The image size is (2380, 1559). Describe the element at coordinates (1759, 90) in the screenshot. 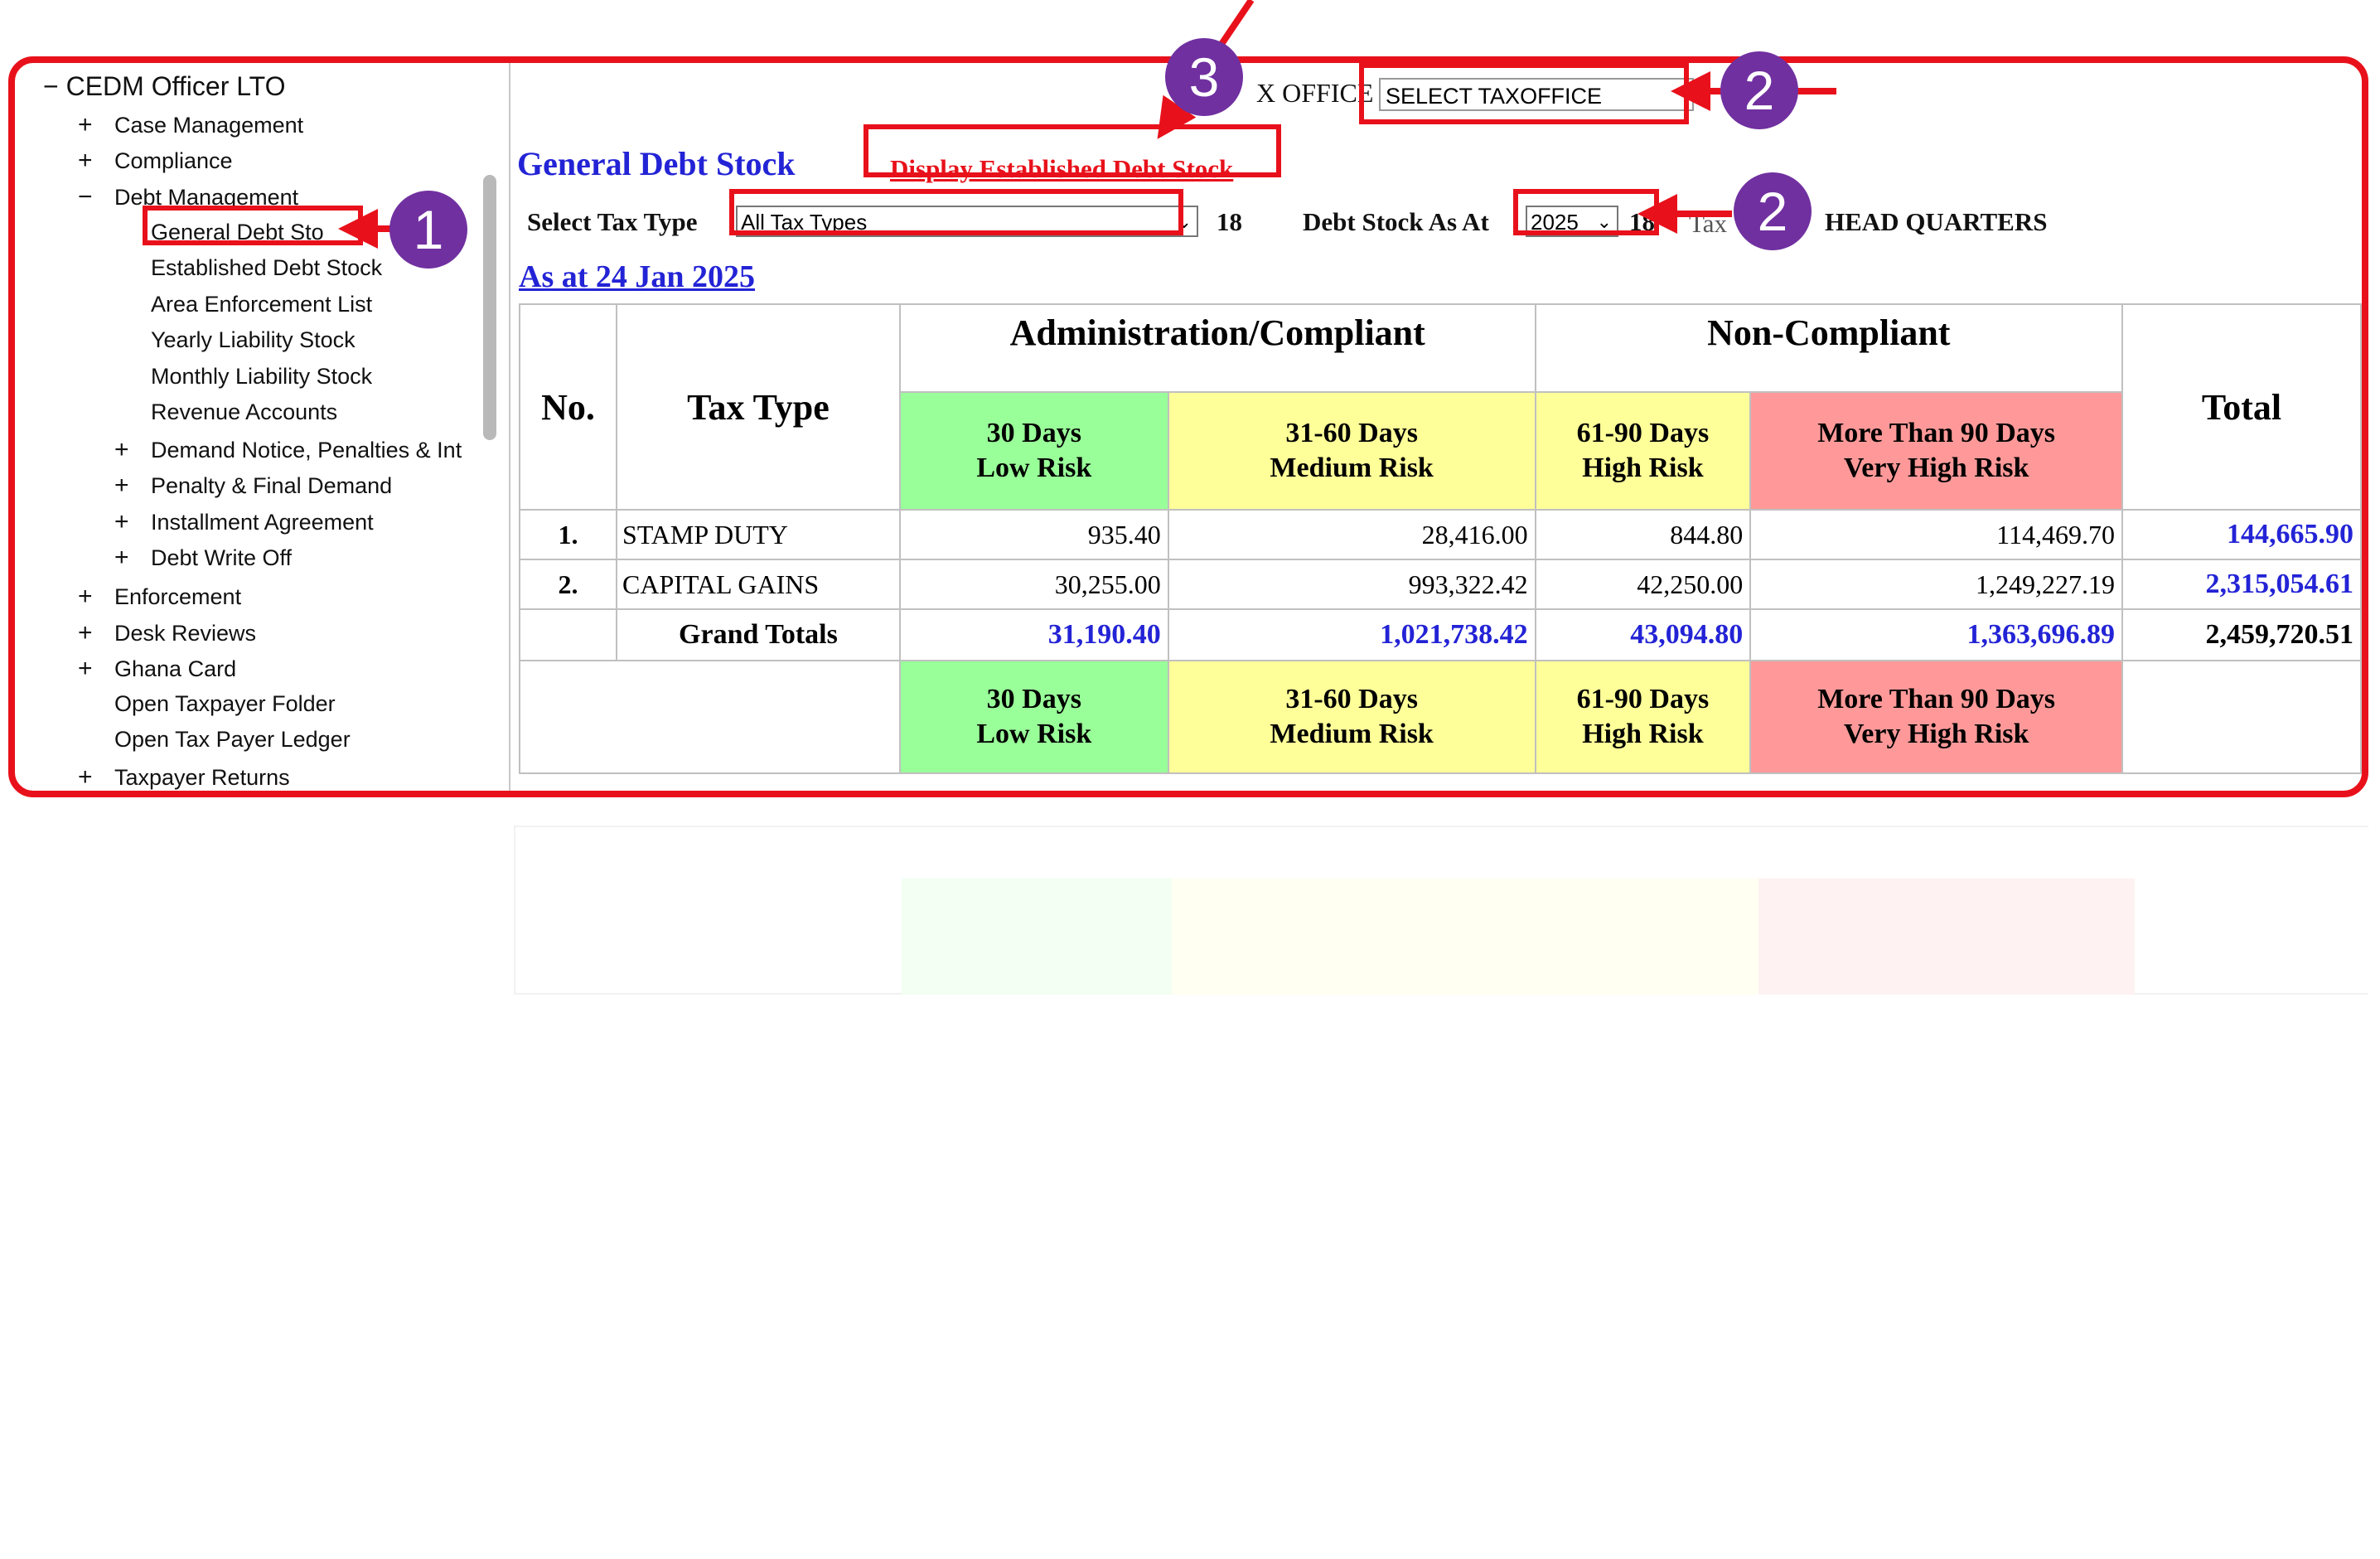

I see `badge-2a: 2` at that location.